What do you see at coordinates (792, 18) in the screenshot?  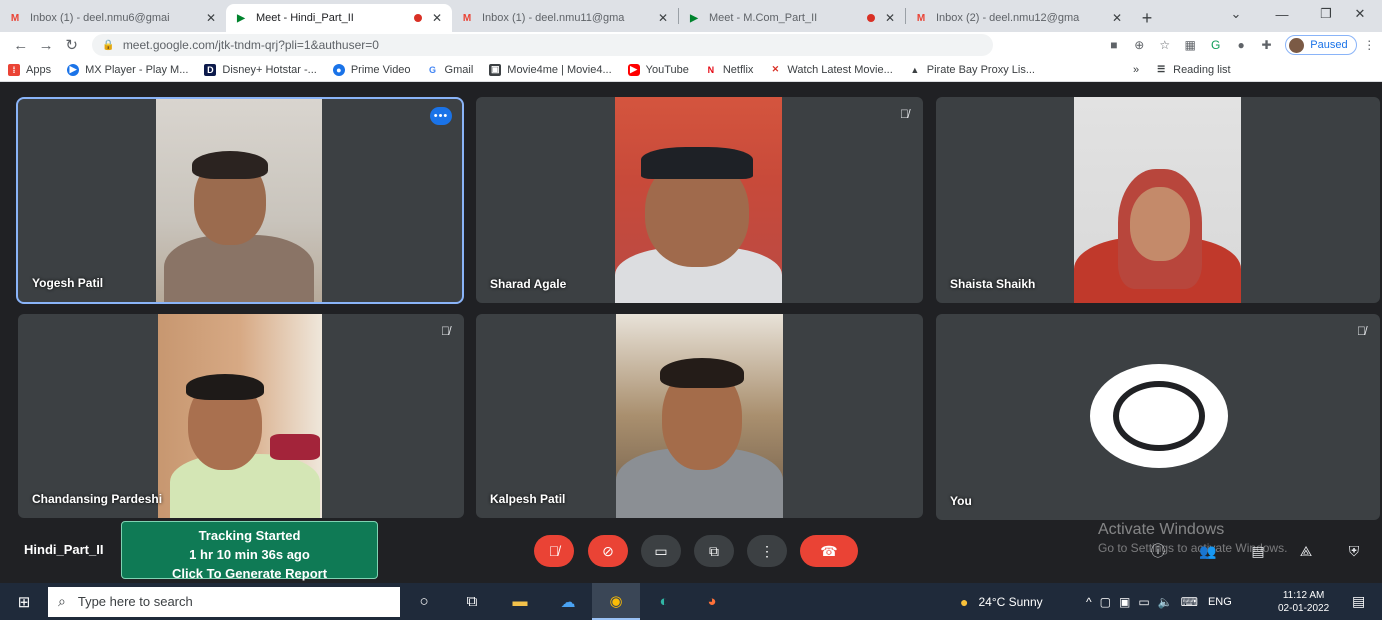 I see `tab-meet-mcom: ▶ Meet - M.Com_Part_II ✕` at bounding box center [792, 18].